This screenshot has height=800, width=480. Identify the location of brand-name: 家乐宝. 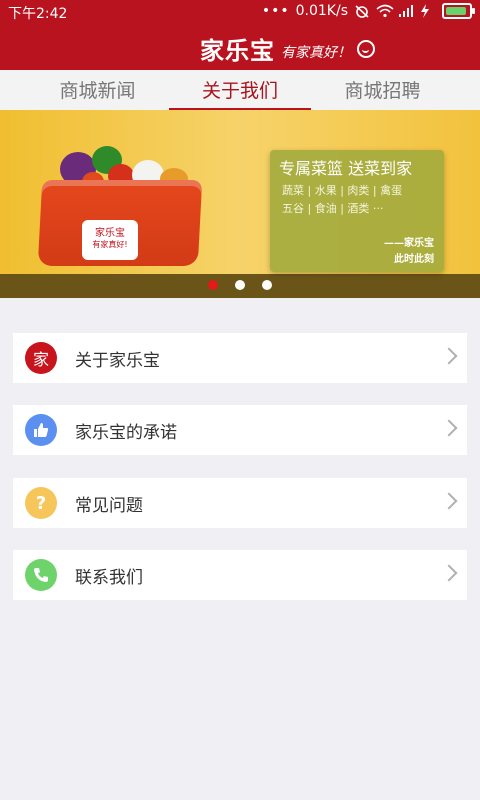
(237, 51).